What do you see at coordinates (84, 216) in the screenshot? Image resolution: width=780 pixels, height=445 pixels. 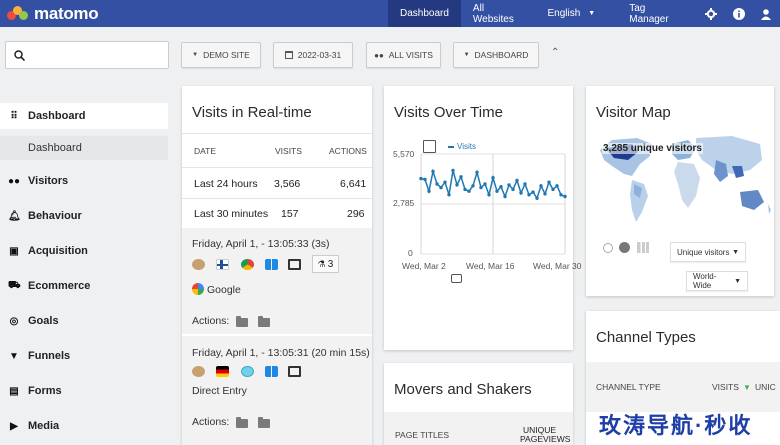 I see `sidebar-item-behaviour: 🔔︎ Behaviour` at bounding box center [84, 216].